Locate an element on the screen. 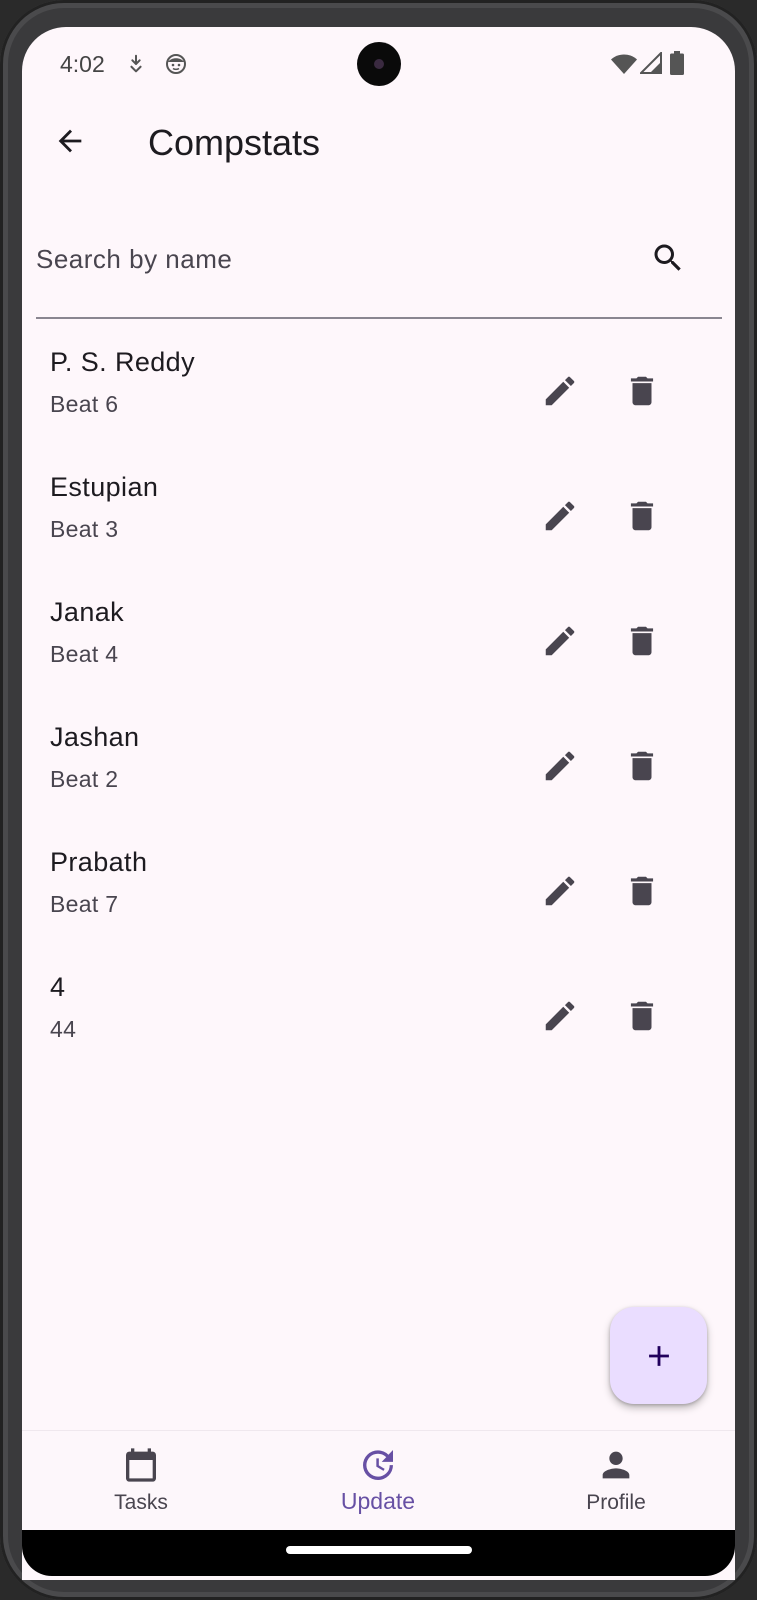 Image resolution: width=757 pixels, height=1600 pixels. item-name: Janak is located at coordinates (87, 612).